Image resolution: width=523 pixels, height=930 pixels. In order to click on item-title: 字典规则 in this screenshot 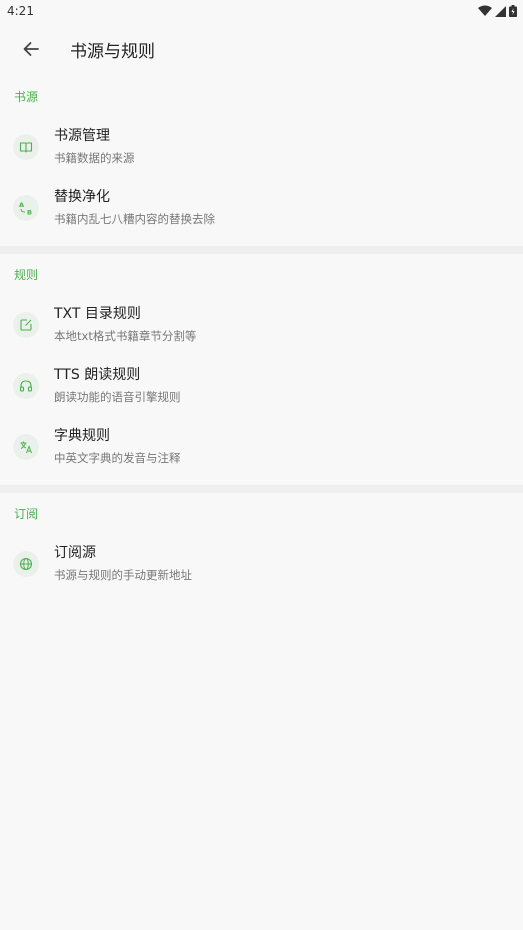, I will do `click(82, 436)`.